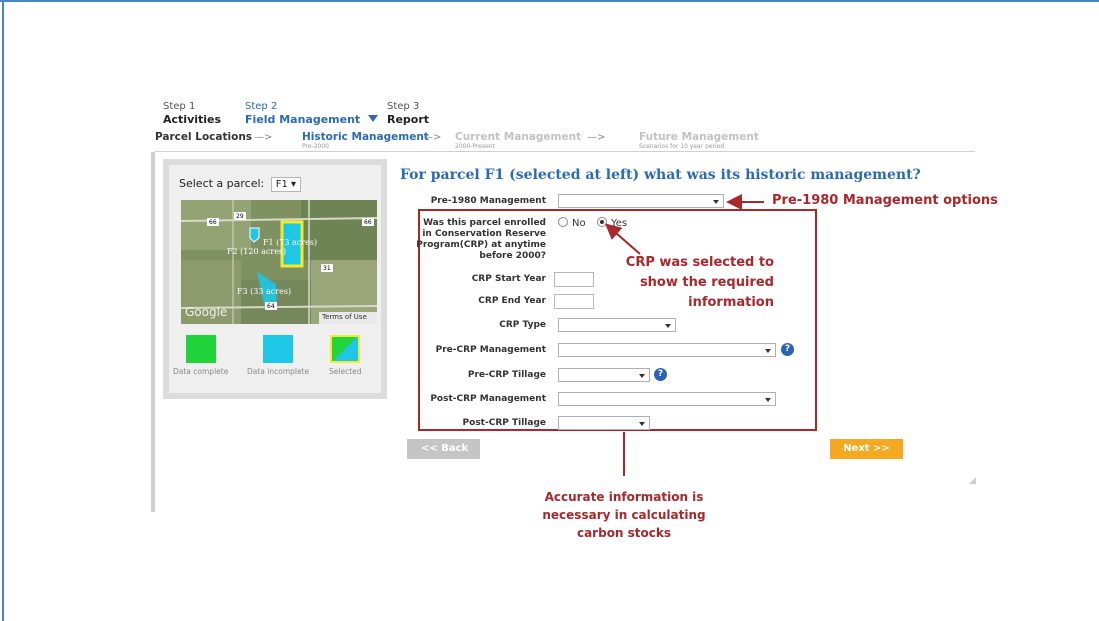 This screenshot has height=621, width=1099. Describe the element at coordinates (549, 1) in the screenshot. I see `window-top-border` at that location.